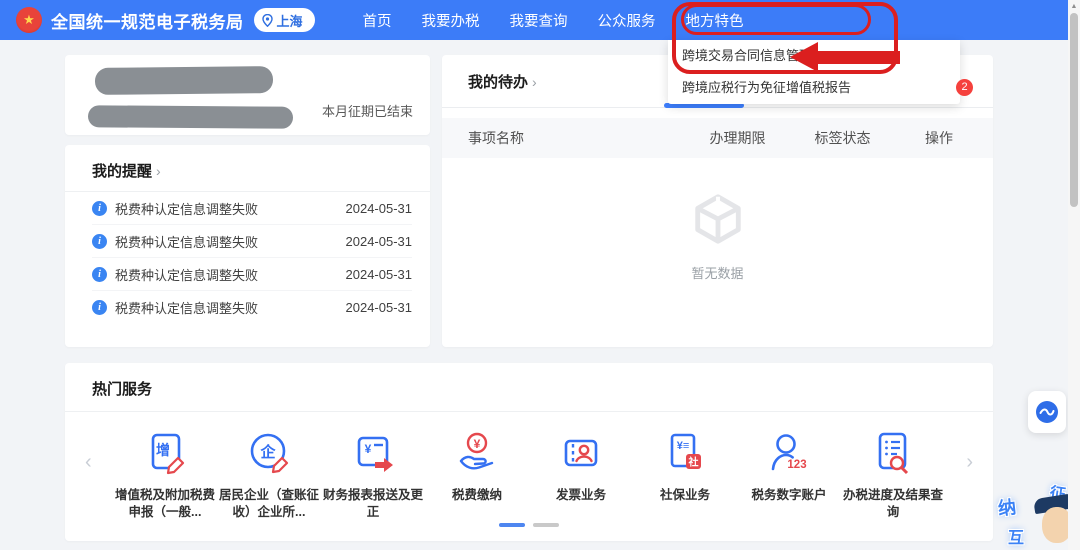  Describe the element at coordinates (546, 525) in the screenshot. I see `page-dot` at that location.